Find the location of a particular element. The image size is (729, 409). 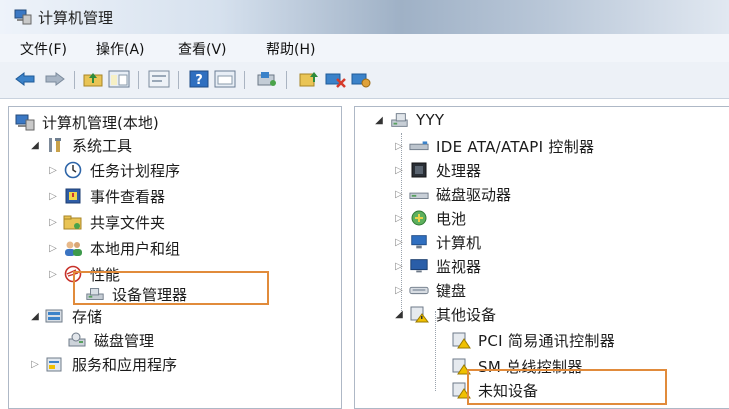

forward-button is located at coordinates (55, 79).